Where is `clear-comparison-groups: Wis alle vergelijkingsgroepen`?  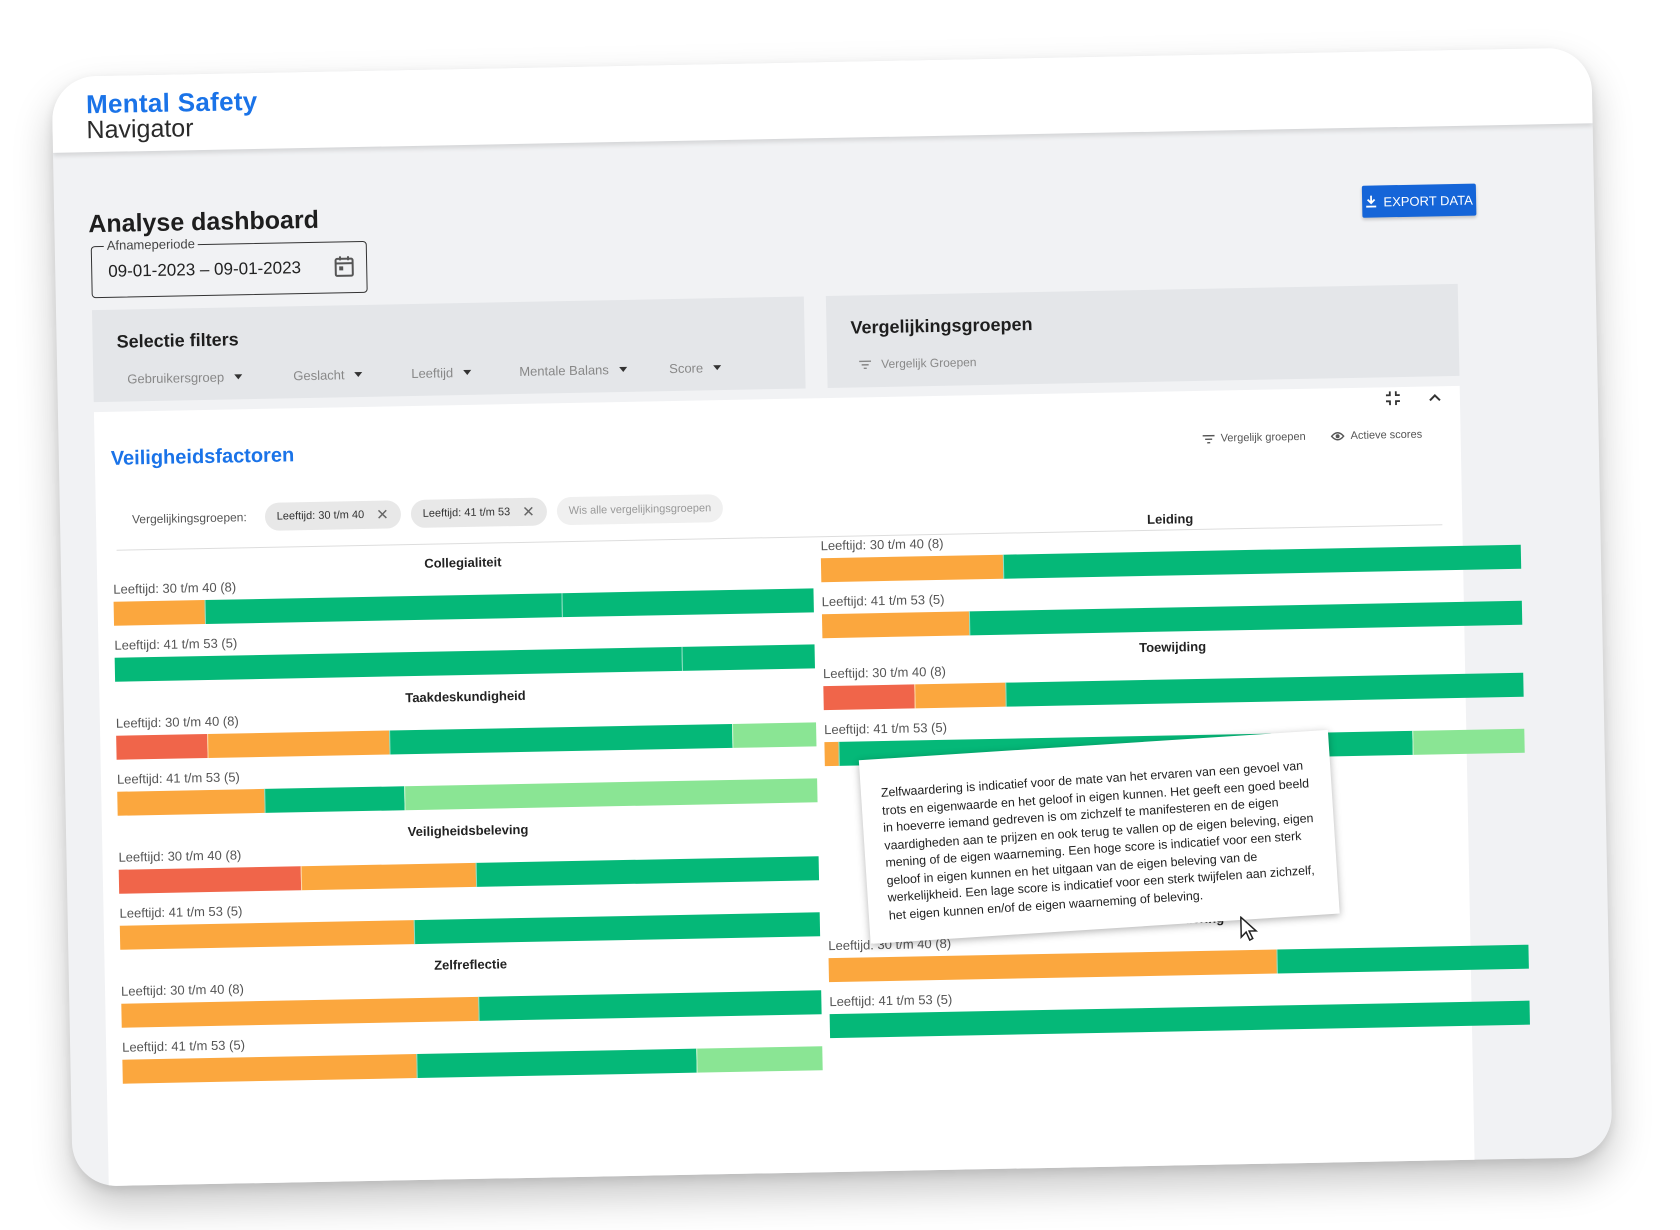
clear-comparison-groups: Wis alle vergelijkingsgroepen is located at coordinates (640, 510).